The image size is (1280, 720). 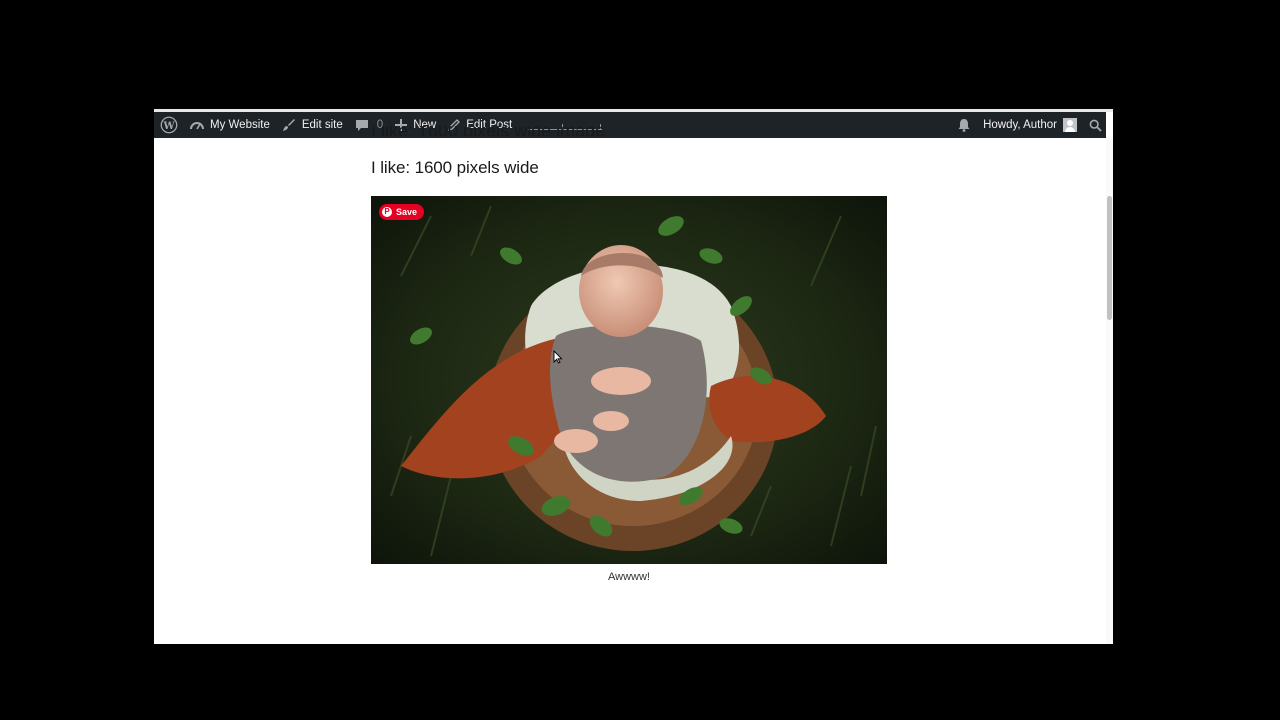 I want to click on brush-icon, so click(x=289, y=125).